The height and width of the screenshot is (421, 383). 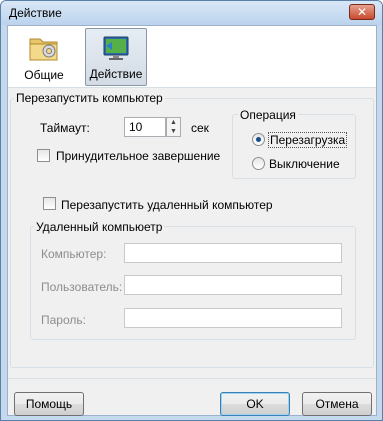 What do you see at coordinates (233, 285) in the screenshot?
I see `username-input` at bounding box center [233, 285].